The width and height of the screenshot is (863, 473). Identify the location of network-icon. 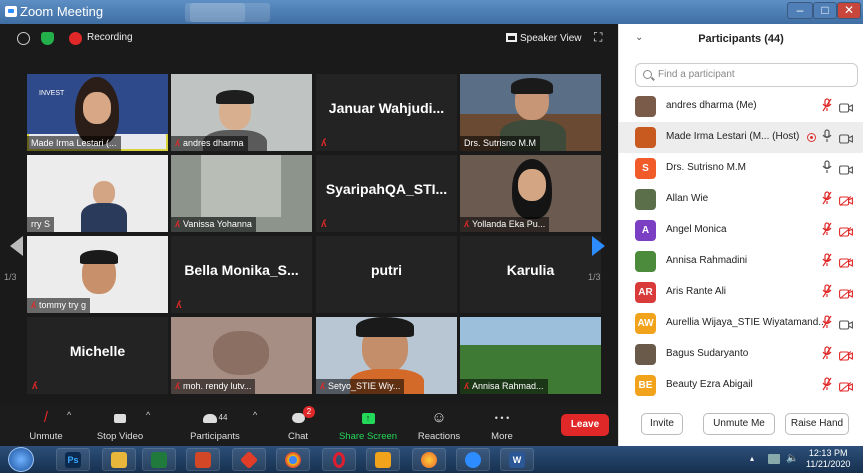
(774, 459).